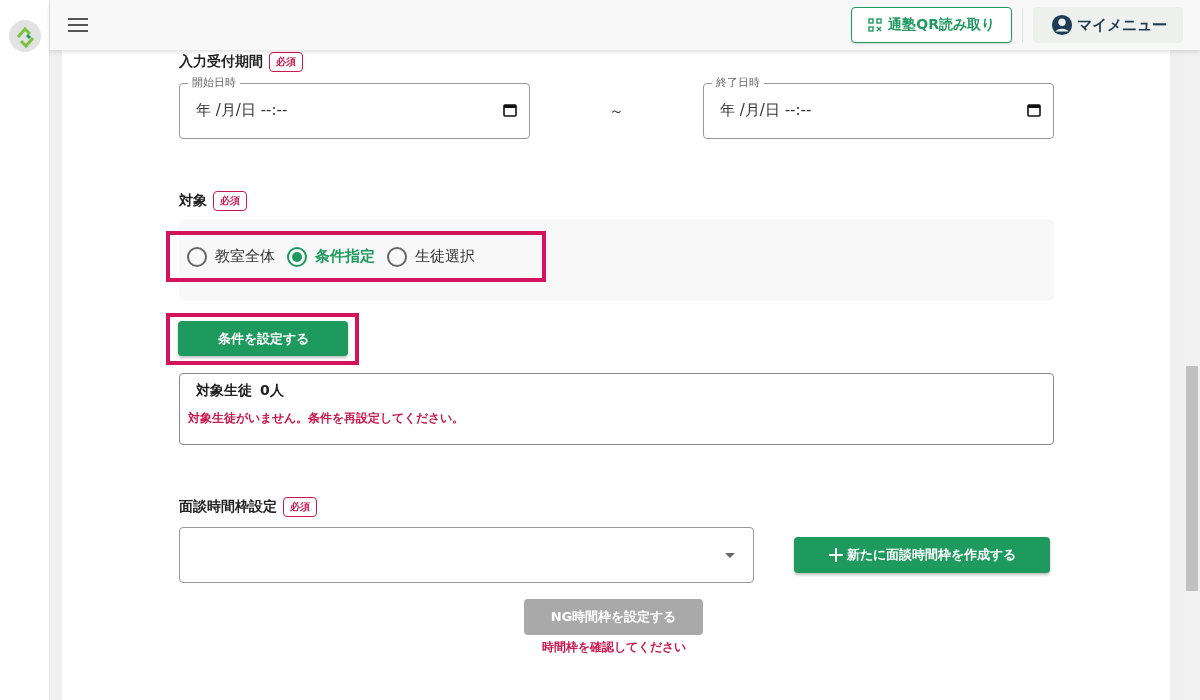 The image size is (1200, 700). Describe the element at coordinates (272, 391) in the screenshot. I see `summary-count: 0人` at that location.